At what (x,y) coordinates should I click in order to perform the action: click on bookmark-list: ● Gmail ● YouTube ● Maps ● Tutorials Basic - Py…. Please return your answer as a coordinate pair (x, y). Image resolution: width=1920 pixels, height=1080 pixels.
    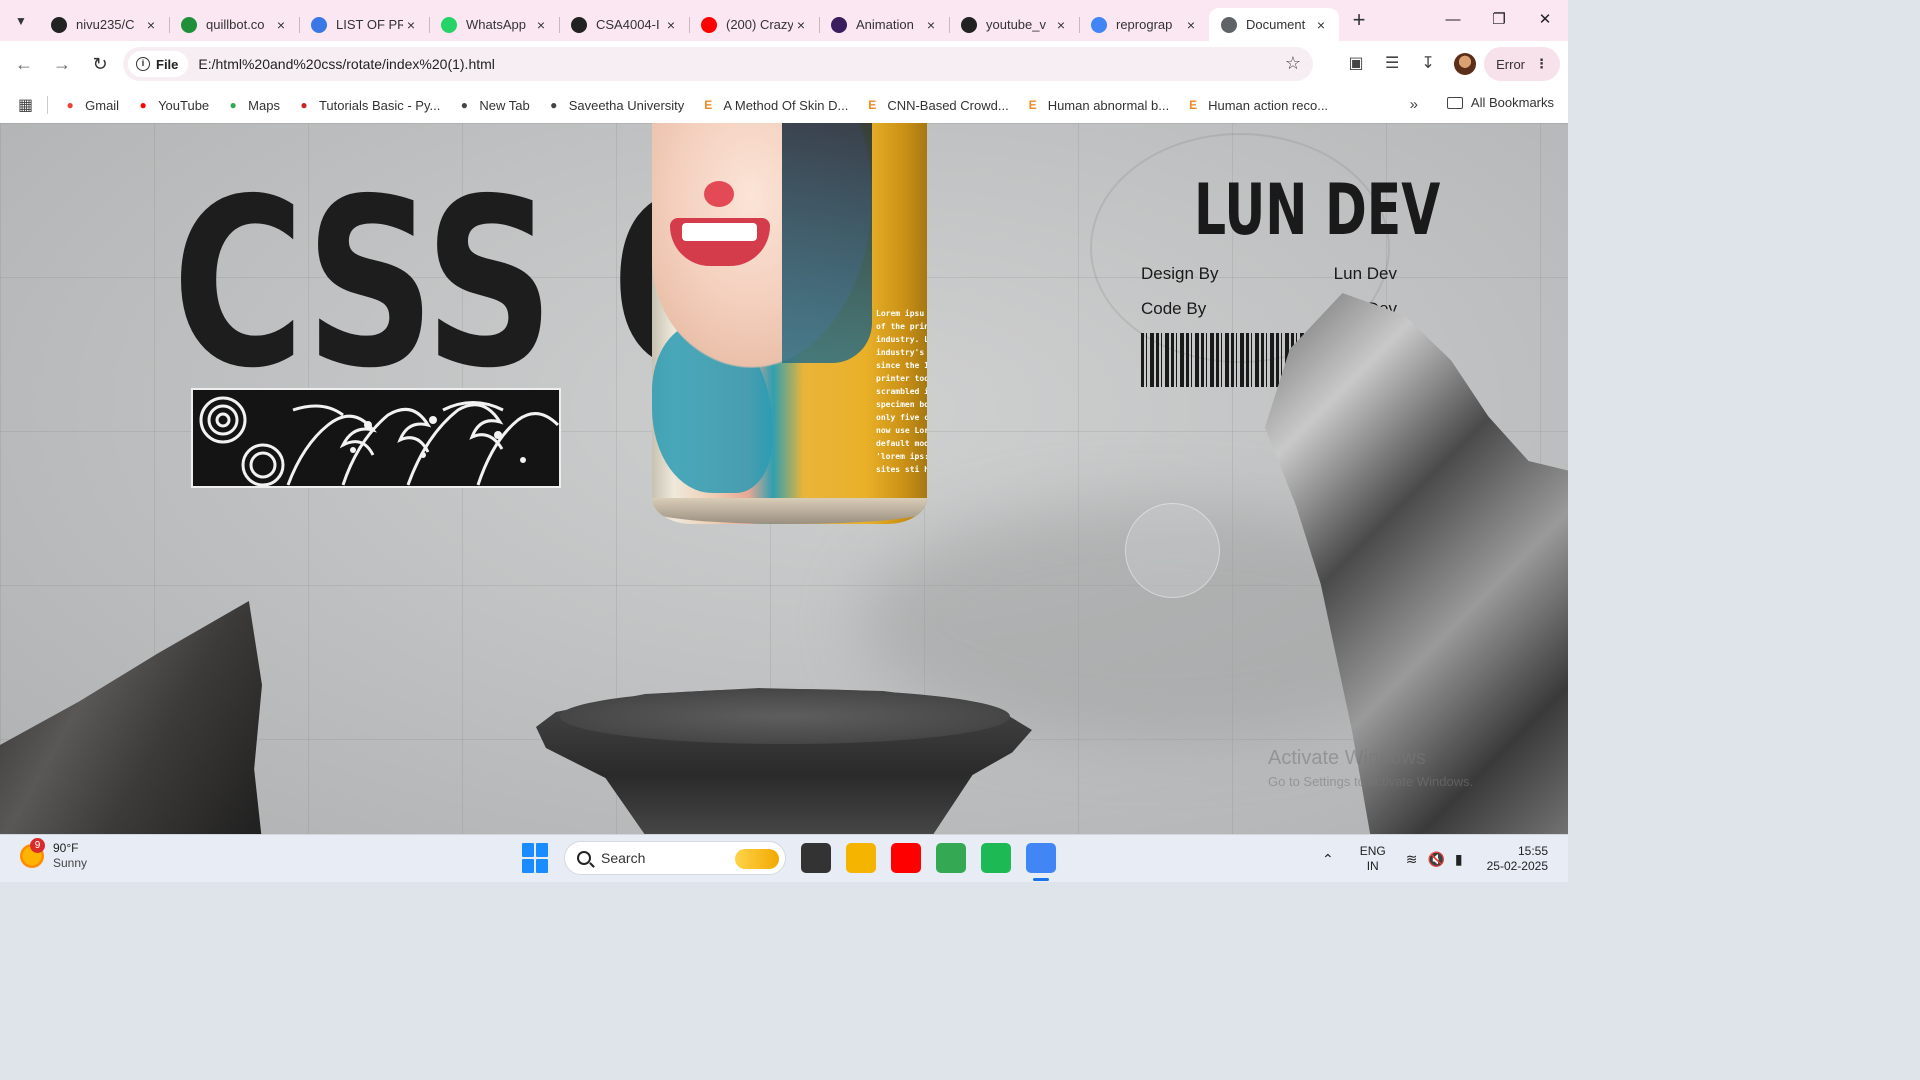
    Looking at the image, I should click on (703, 105).